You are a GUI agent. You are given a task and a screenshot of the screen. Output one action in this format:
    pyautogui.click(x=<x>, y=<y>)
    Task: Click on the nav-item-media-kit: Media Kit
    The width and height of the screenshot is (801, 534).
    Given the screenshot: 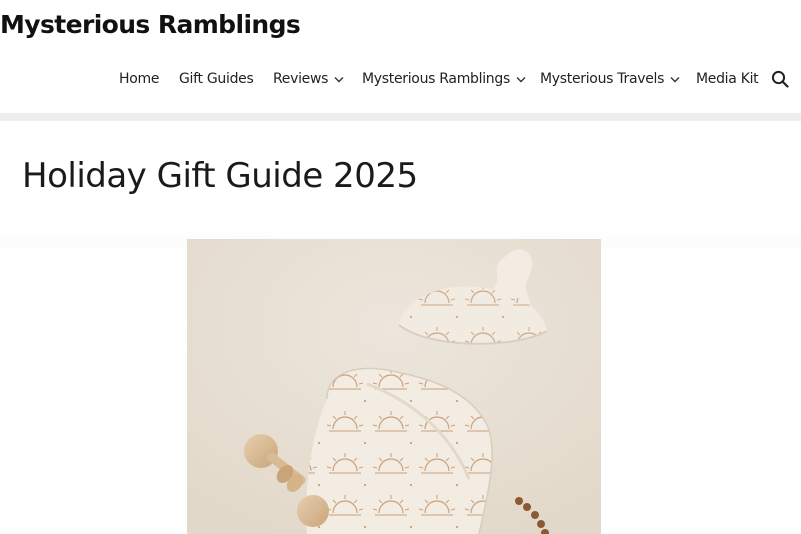 What is the action you would take?
    pyautogui.click(x=727, y=79)
    